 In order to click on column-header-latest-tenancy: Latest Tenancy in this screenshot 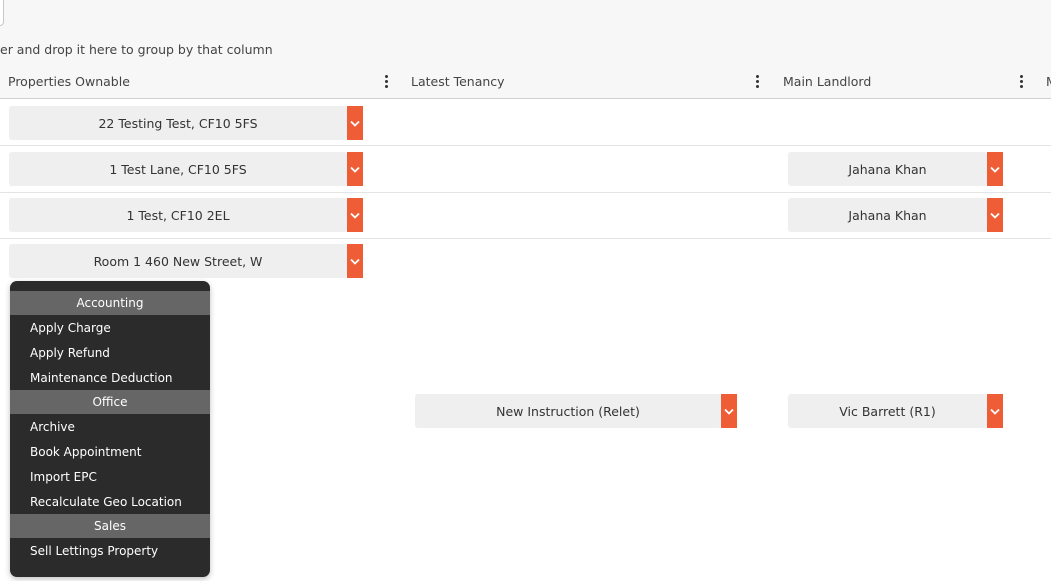, I will do `click(458, 83)`.